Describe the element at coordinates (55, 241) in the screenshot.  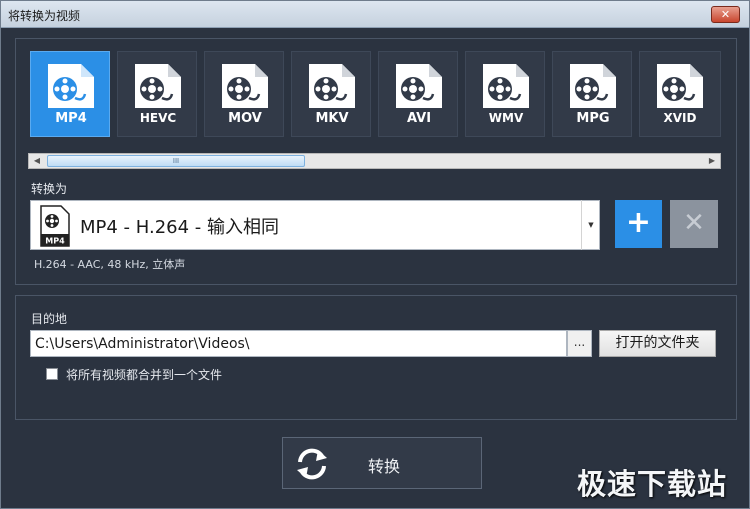
I see `select-icon-label: MP4` at that location.